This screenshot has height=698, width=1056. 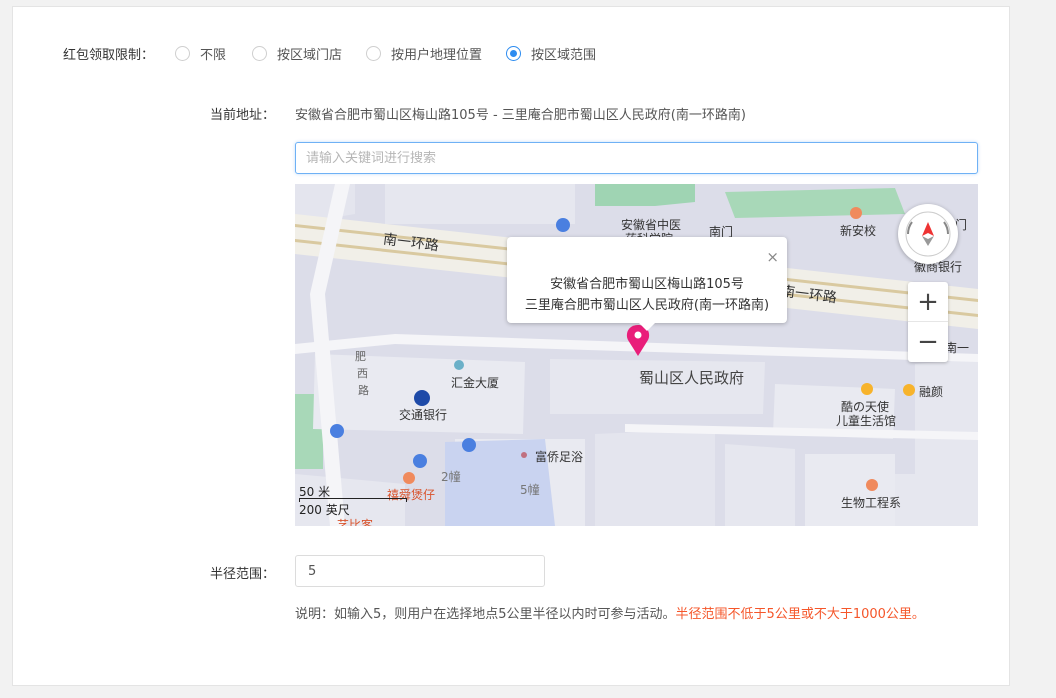 I want to click on radio-unlimited: 不限, so click(x=200, y=53).